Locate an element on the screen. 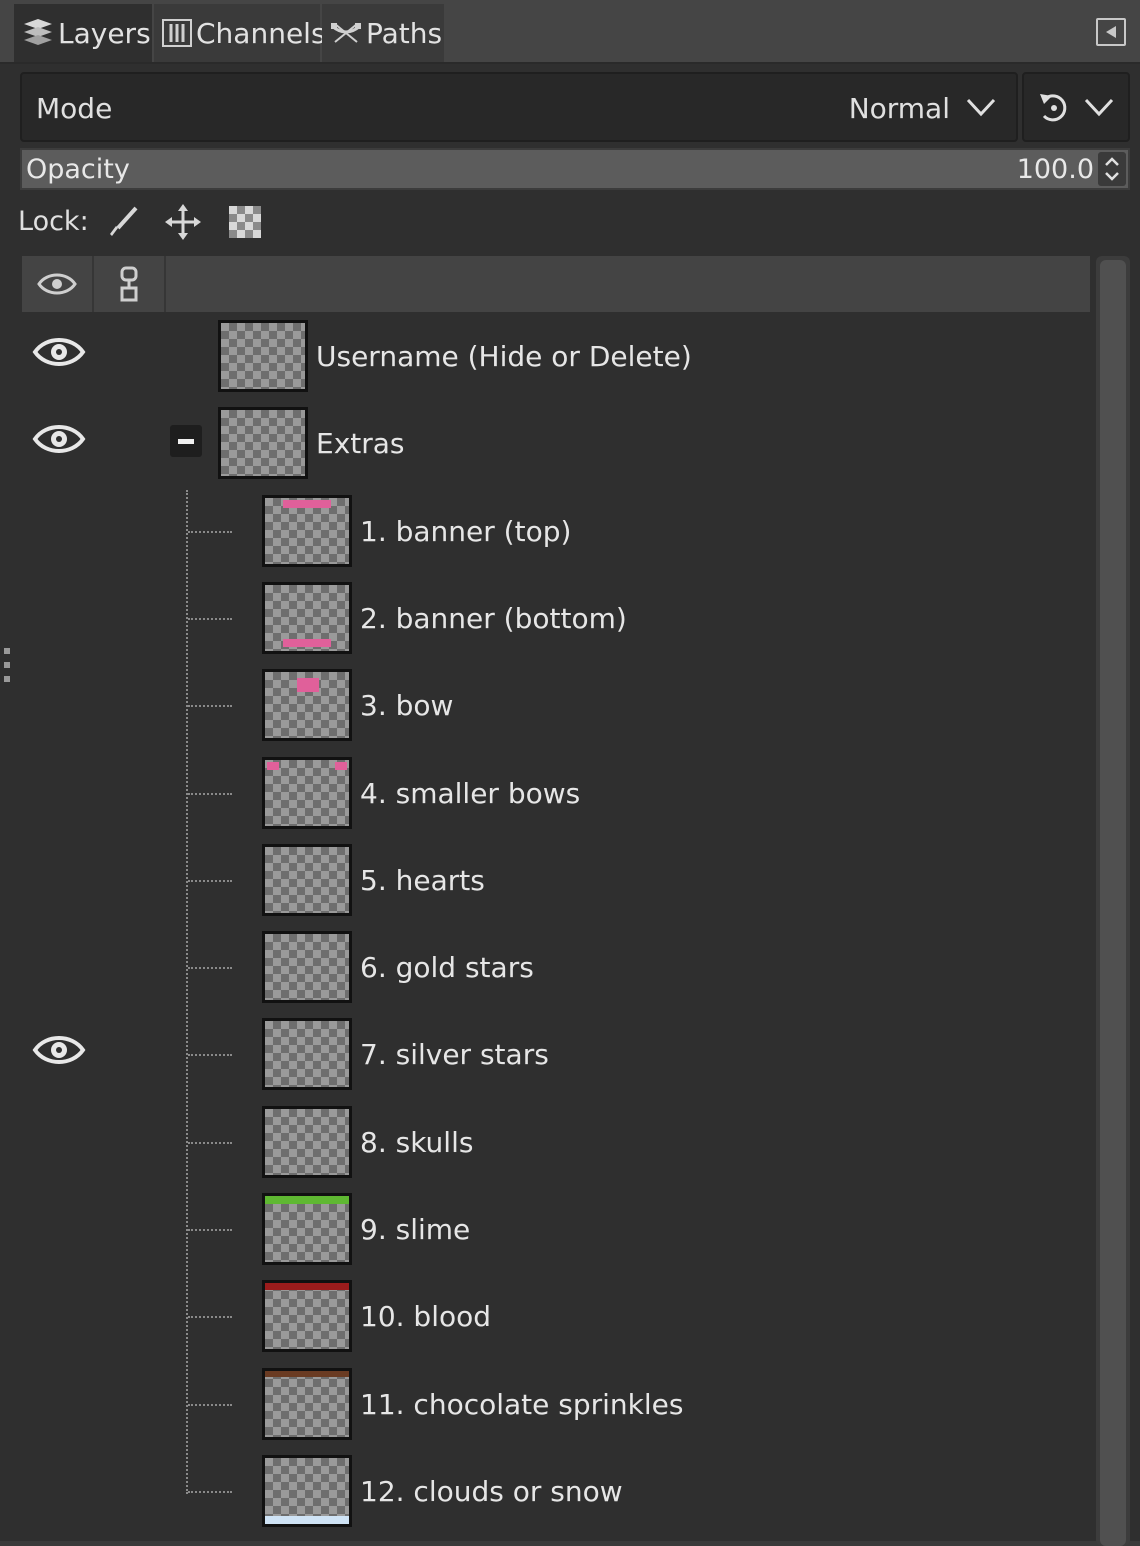 The height and width of the screenshot is (1546, 1140). layer-name: 9. slime is located at coordinates (415, 1229).